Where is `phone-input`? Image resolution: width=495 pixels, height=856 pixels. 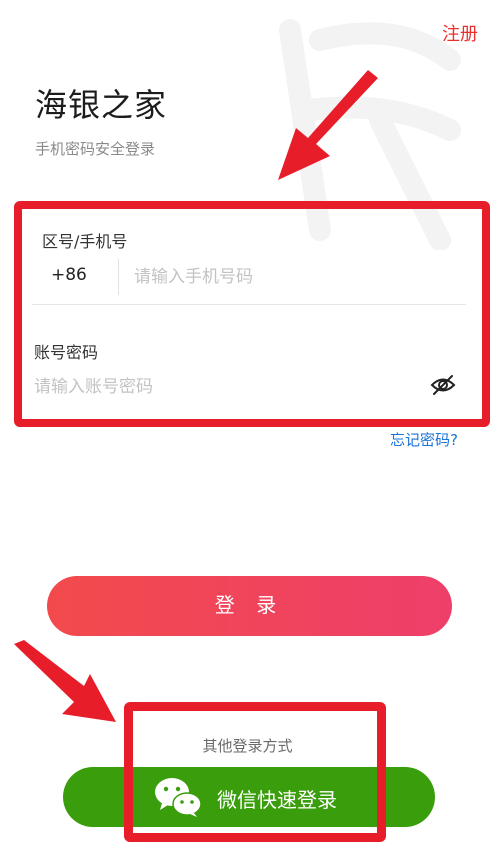
phone-input is located at coordinates (284, 277).